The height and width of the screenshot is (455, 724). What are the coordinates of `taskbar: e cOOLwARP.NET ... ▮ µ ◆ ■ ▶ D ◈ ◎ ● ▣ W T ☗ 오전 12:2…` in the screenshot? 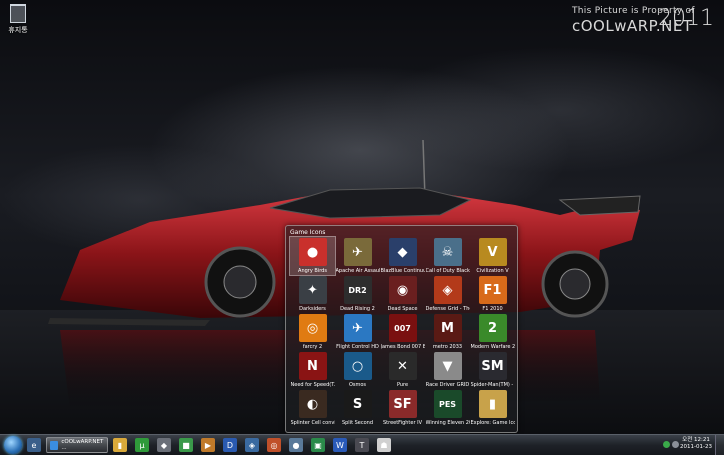 It's located at (362, 444).